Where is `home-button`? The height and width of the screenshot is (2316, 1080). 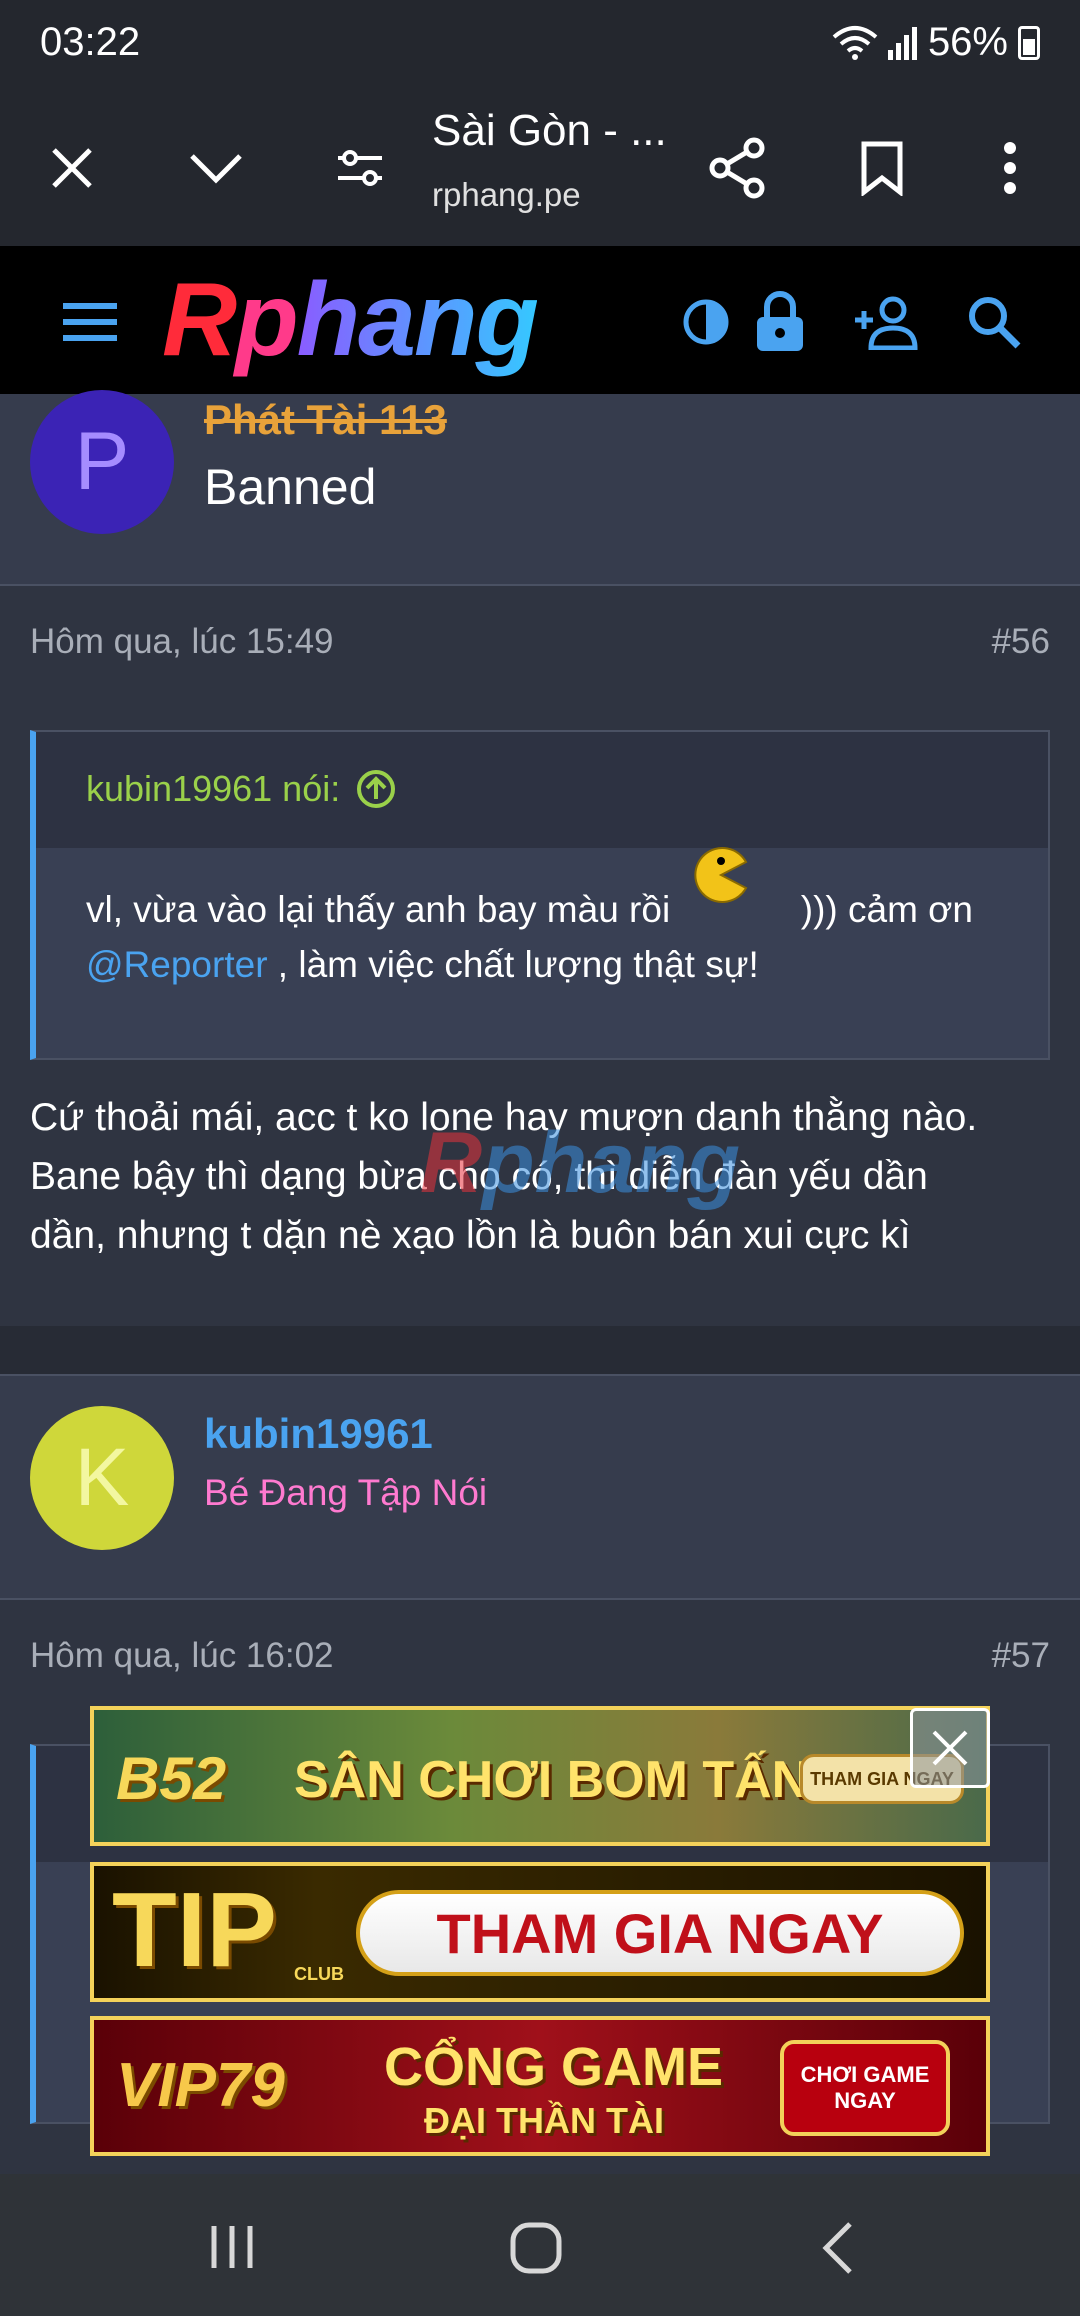 home-button is located at coordinates (536, 2248).